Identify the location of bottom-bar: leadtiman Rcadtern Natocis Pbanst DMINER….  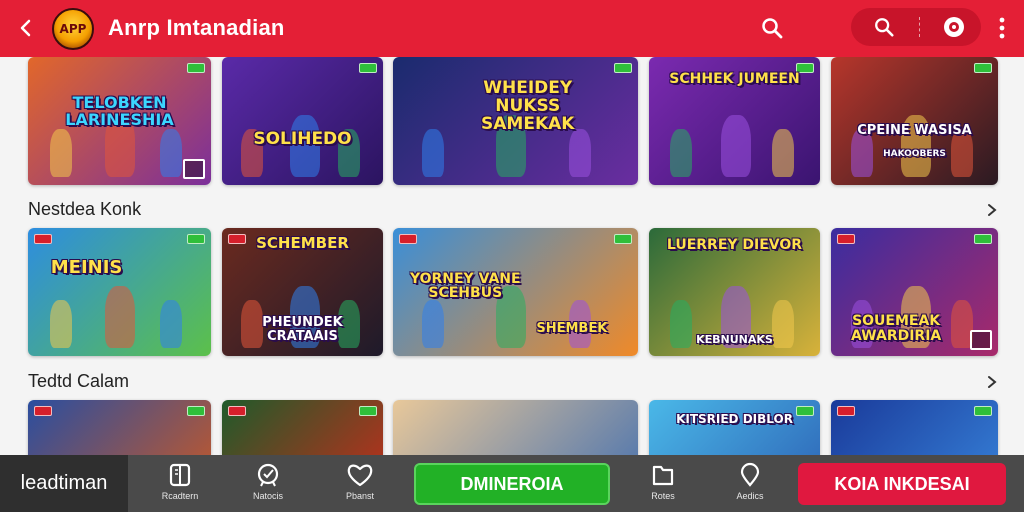
(512, 483).